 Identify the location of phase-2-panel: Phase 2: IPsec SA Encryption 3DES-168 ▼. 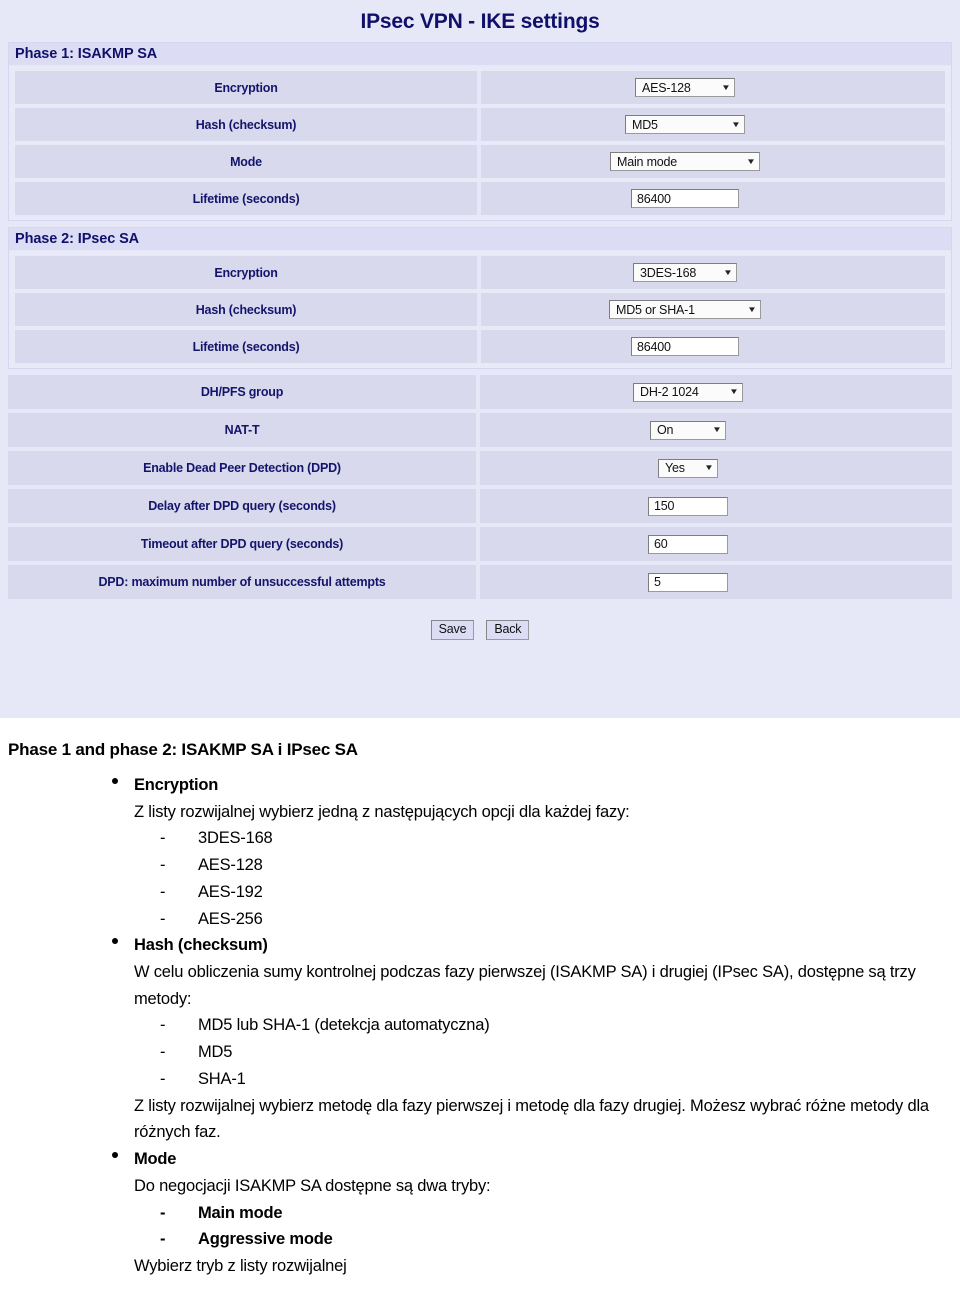
(480, 298).